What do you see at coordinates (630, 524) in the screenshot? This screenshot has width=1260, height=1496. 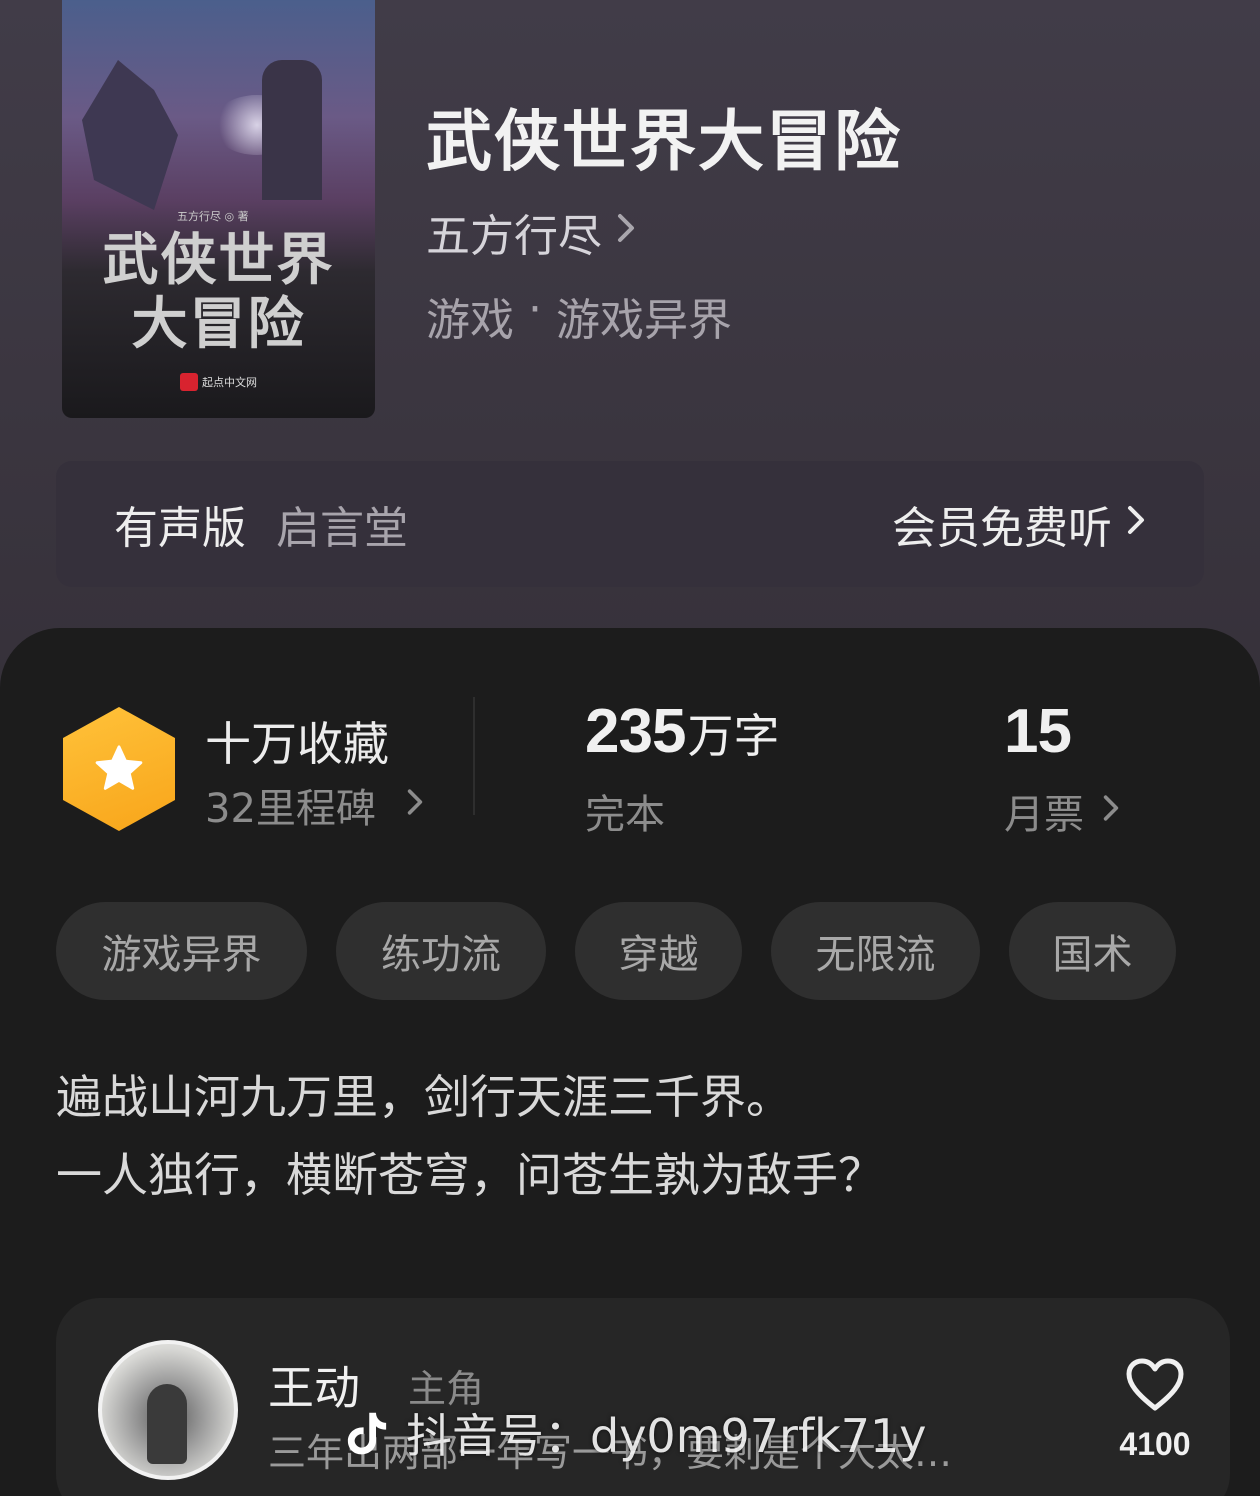 I see `audio-version-bar: 有声版 启言堂 会员免费听` at bounding box center [630, 524].